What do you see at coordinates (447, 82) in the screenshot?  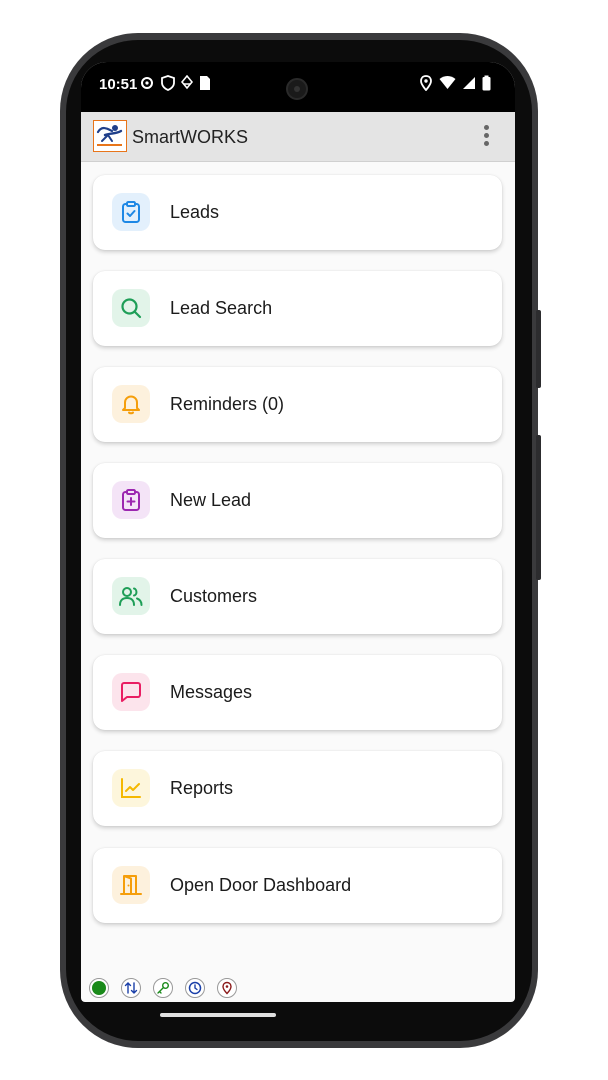 I see `wifi-icon` at bounding box center [447, 82].